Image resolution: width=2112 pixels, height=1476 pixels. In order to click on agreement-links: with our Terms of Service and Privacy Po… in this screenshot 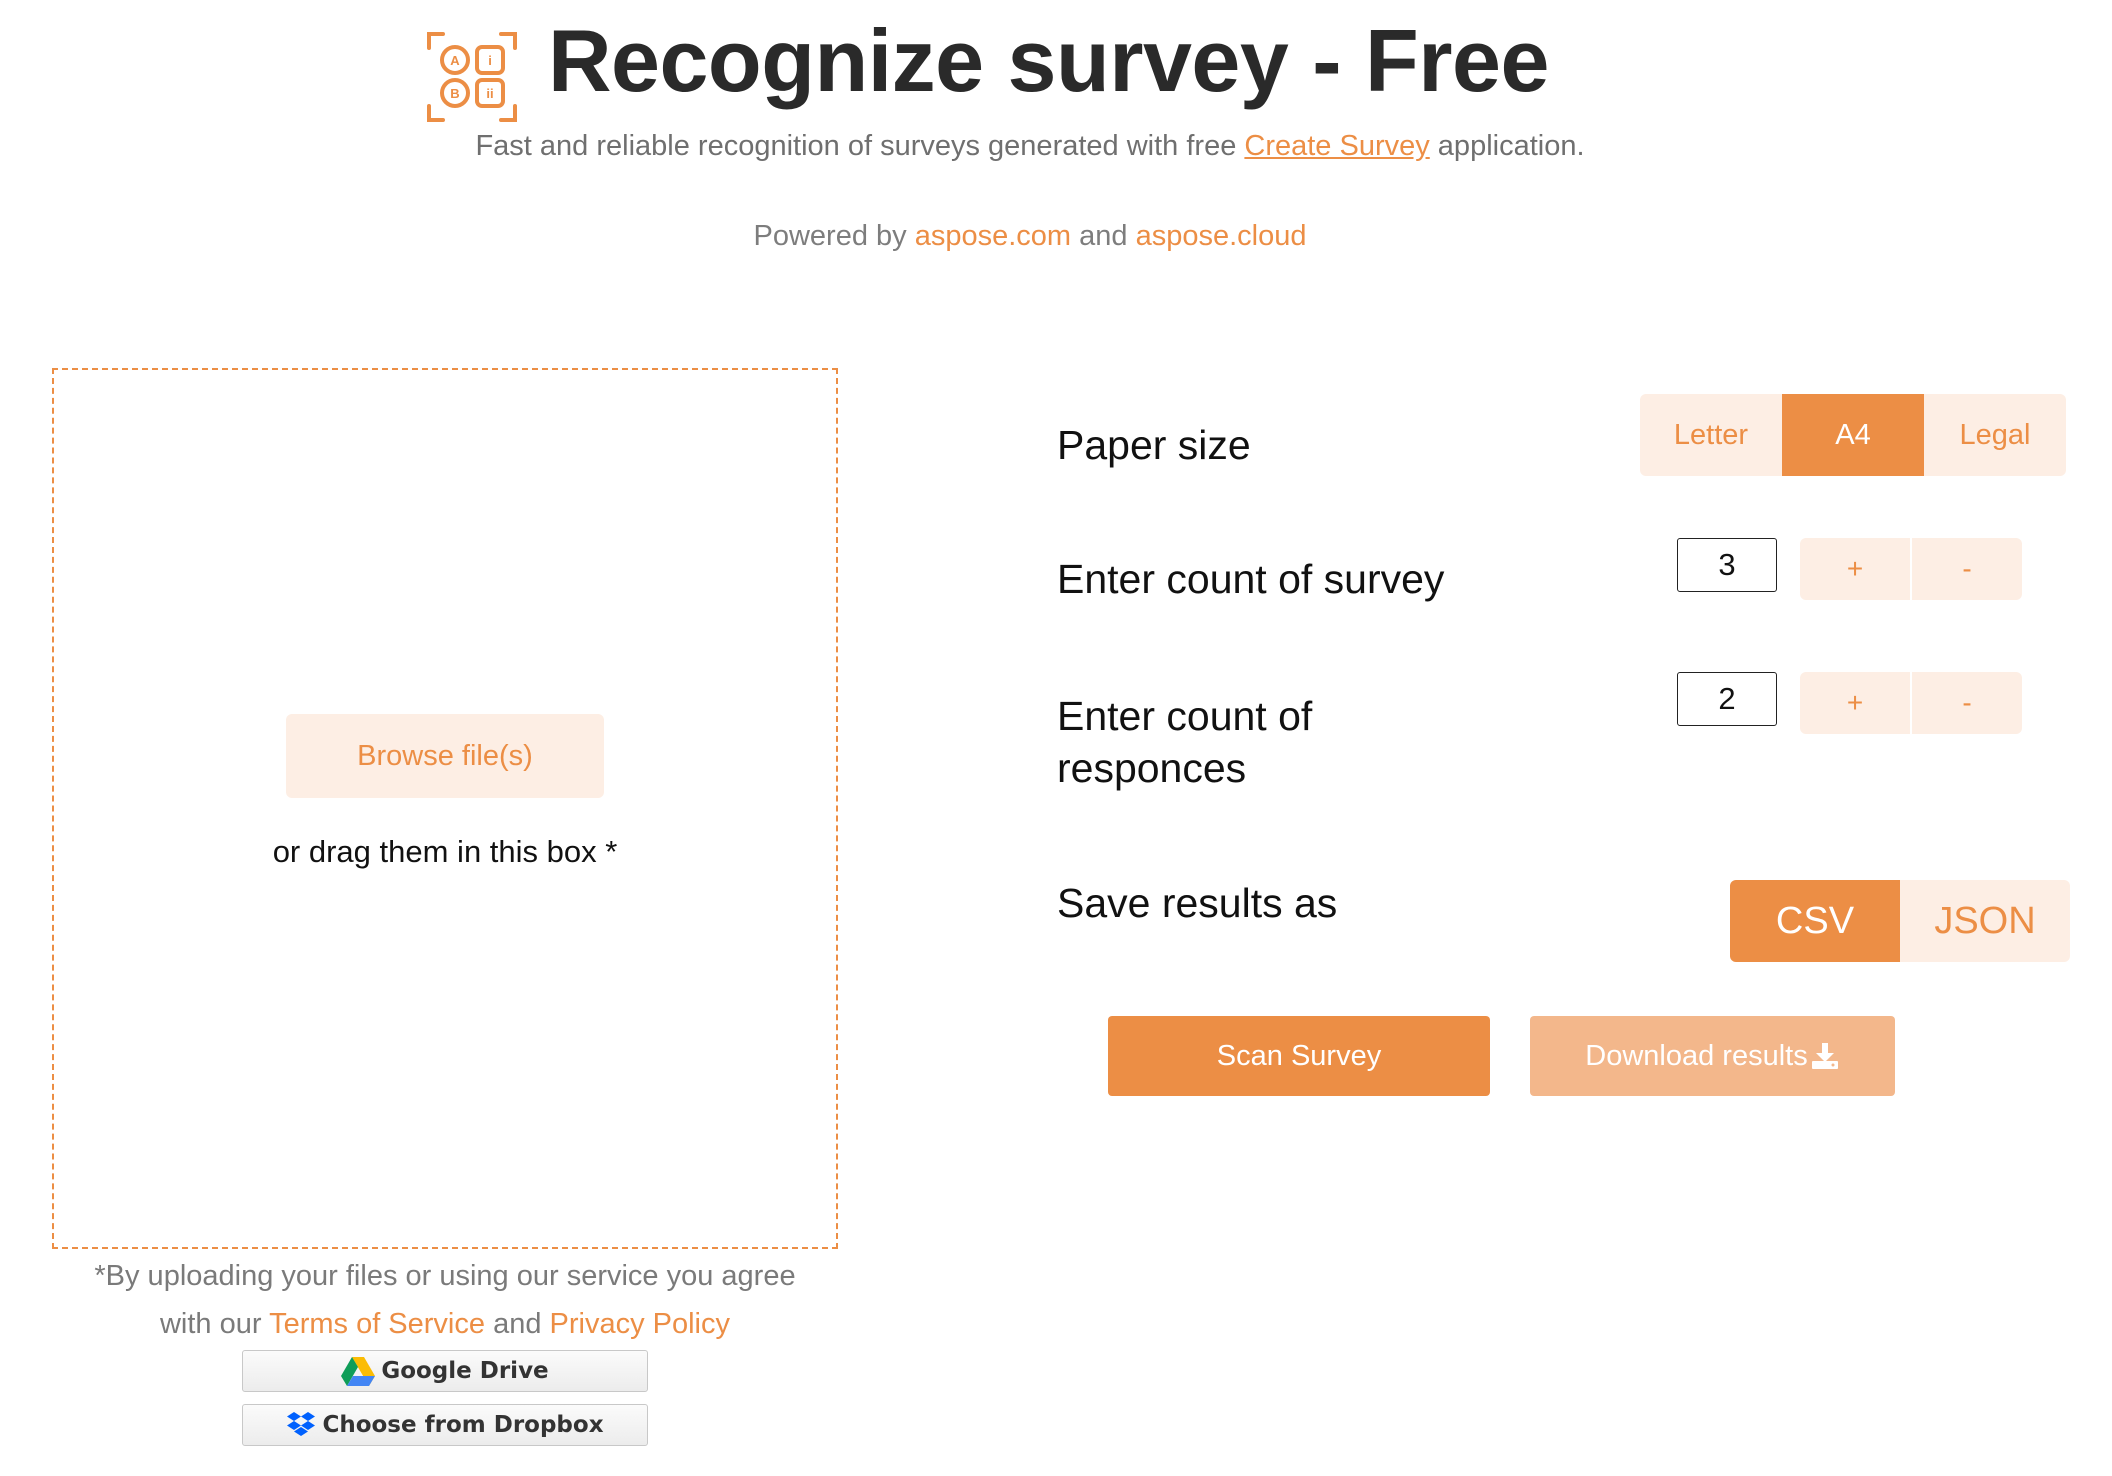, I will do `click(445, 1324)`.